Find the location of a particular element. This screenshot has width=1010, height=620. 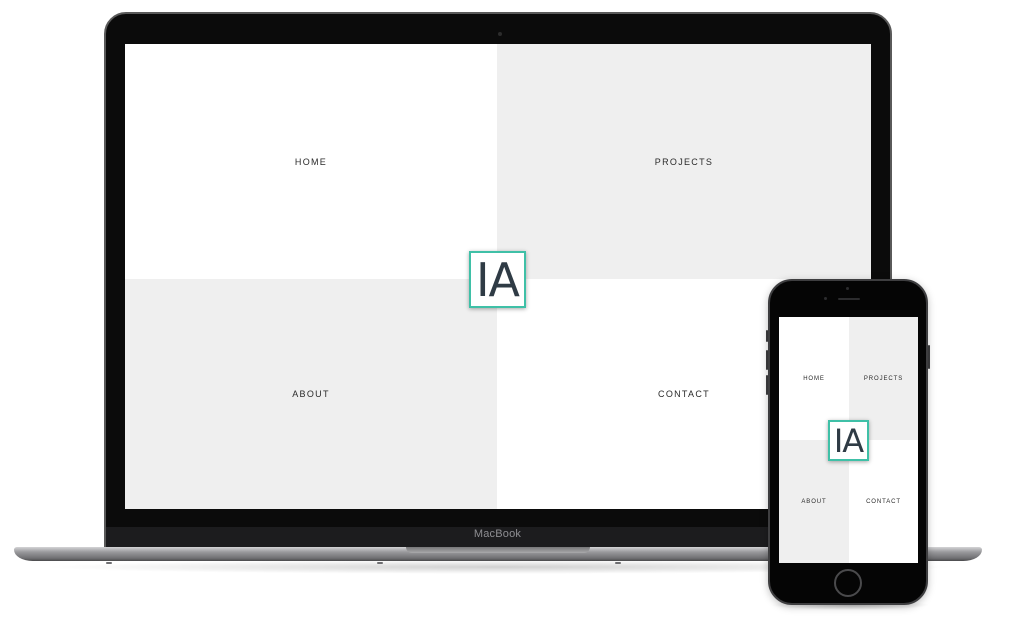

phone-tile-about-label: ABOUT is located at coordinates (814, 501).